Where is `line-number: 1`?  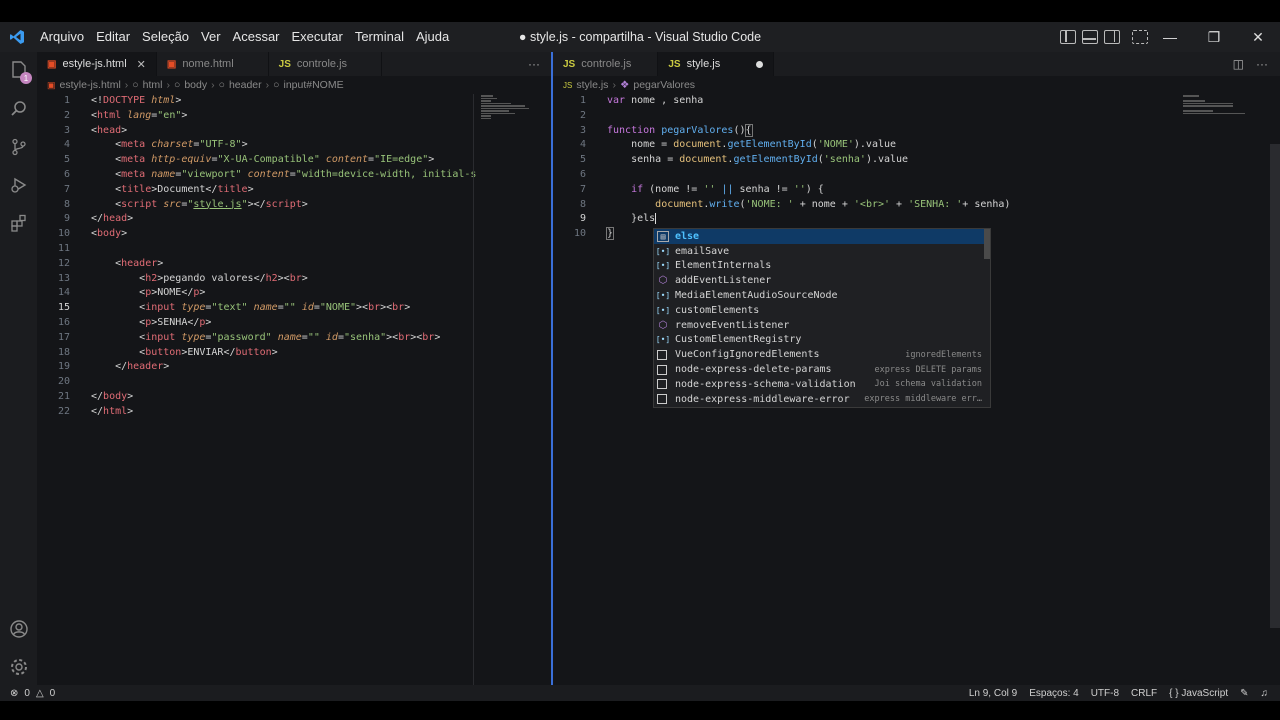
line-number: 1 is located at coordinates (66, 100).